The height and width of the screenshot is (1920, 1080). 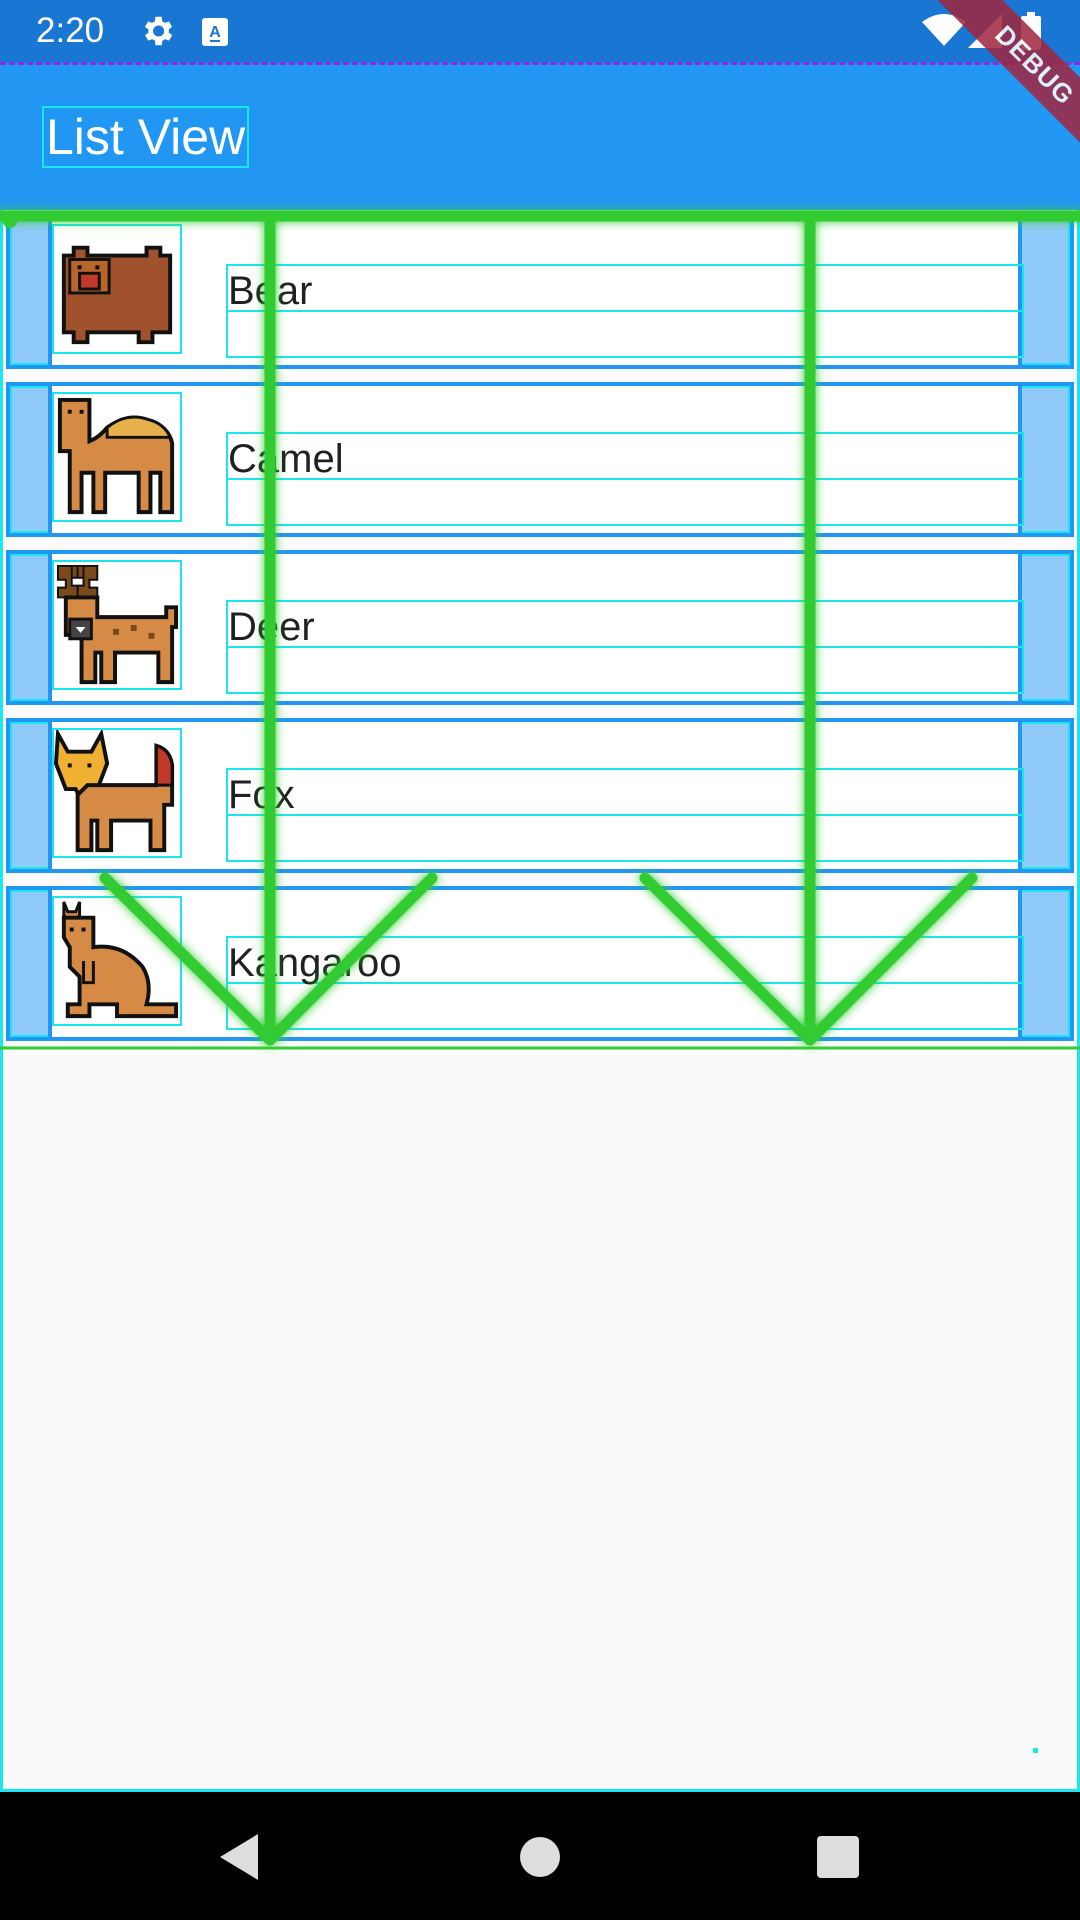 I want to click on list-item-label: Kangaroo, so click(x=315, y=963).